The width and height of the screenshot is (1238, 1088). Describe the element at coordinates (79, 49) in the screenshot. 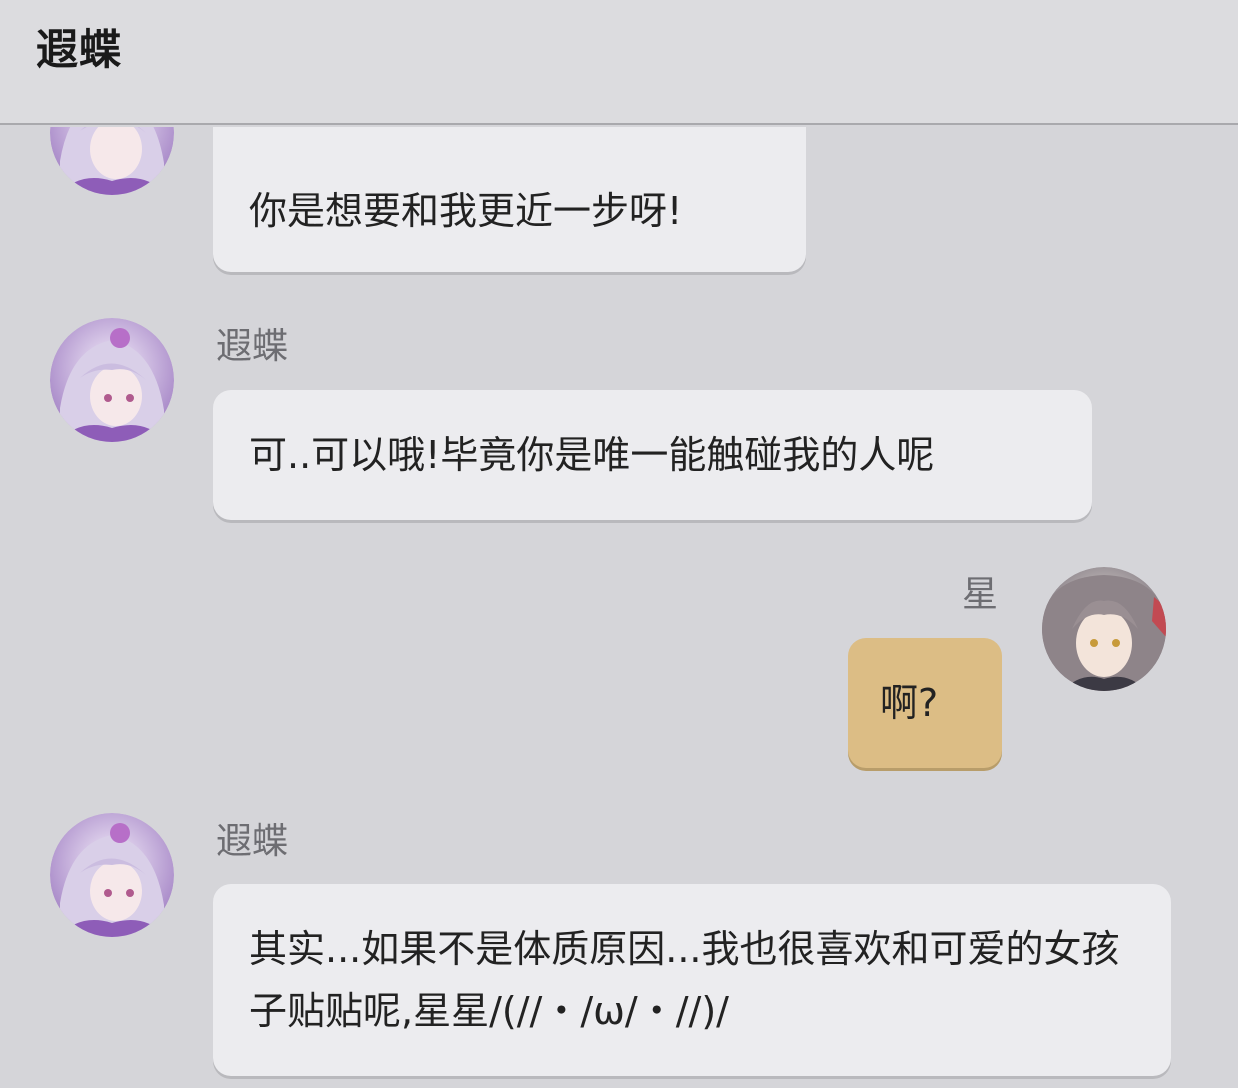

I see `chat-title: 遐蝶` at that location.